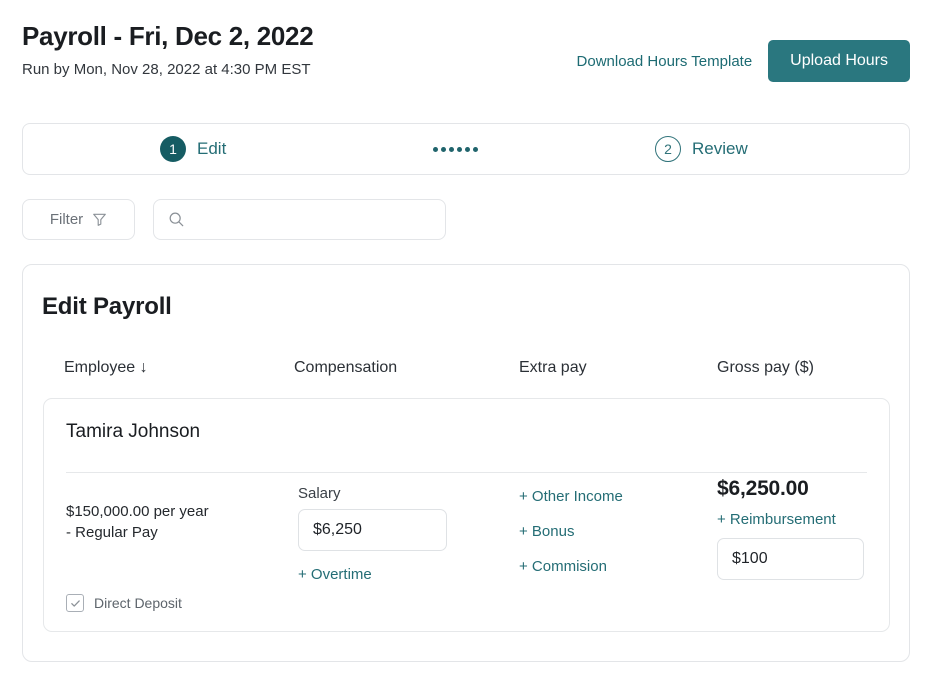  I want to click on step-number-badge: 2, so click(668, 149).